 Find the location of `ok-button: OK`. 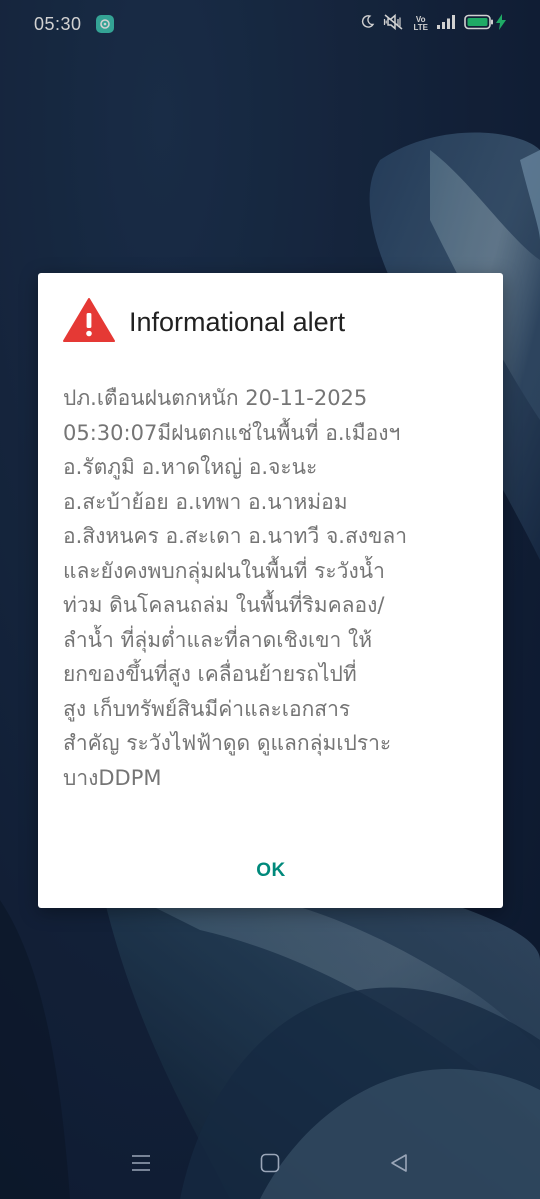

ok-button: OK is located at coordinates (271, 871).